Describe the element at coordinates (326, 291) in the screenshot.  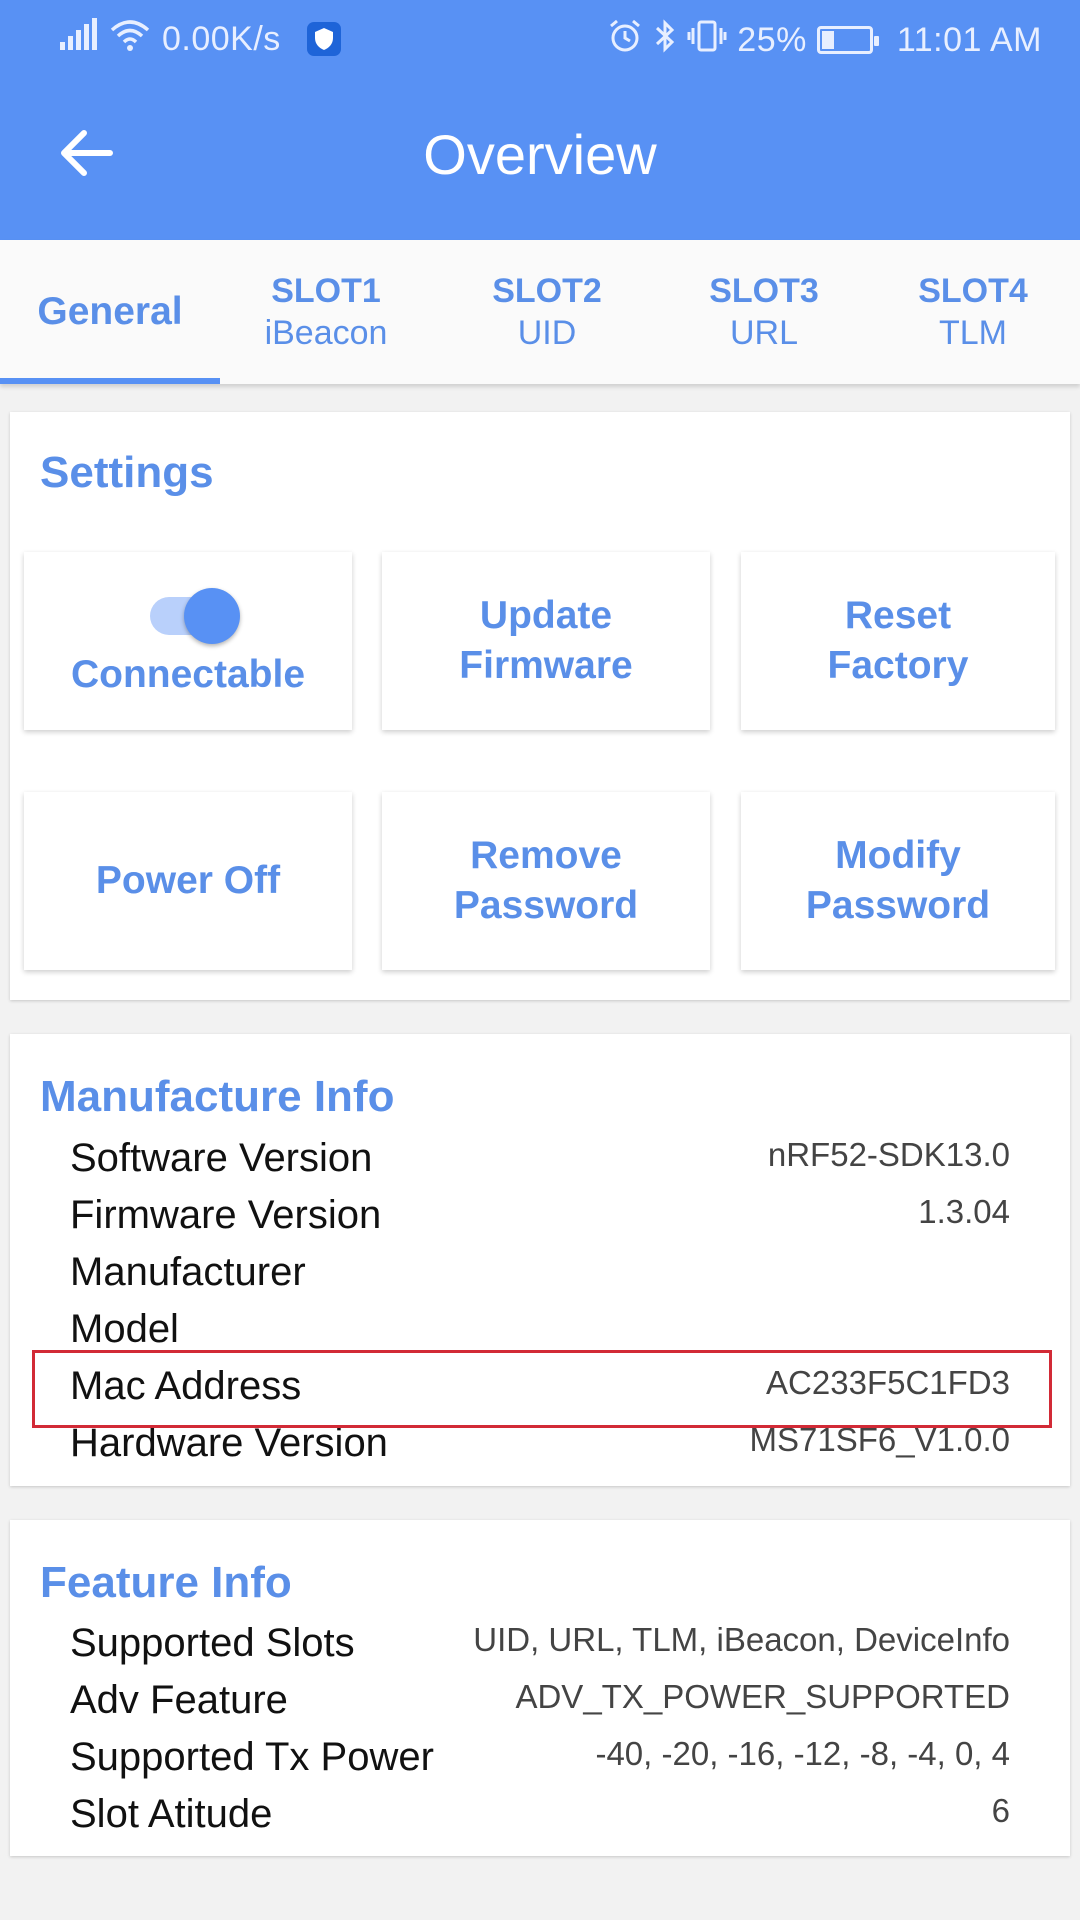
I see `tab-label: SLOT1` at that location.